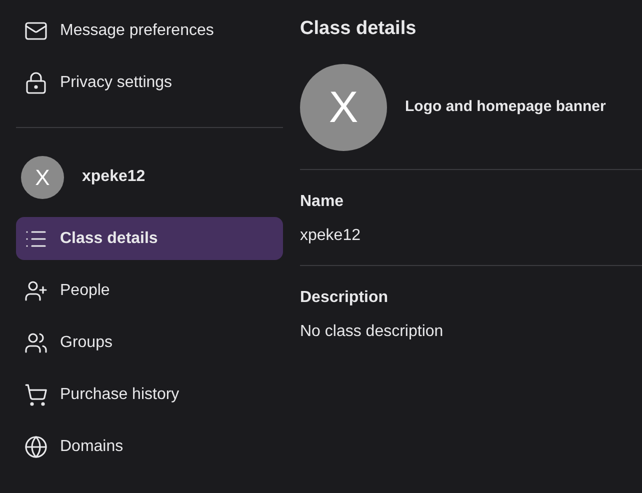 The height and width of the screenshot is (493, 642). Describe the element at coordinates (331, 236) in the screenshot. I see `field-value: xpeke12` at that location.